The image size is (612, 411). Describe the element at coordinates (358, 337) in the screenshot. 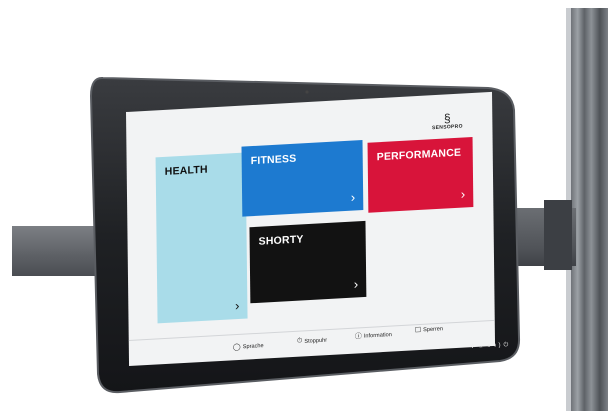

I see `info-icon: ⓘ` at that location.